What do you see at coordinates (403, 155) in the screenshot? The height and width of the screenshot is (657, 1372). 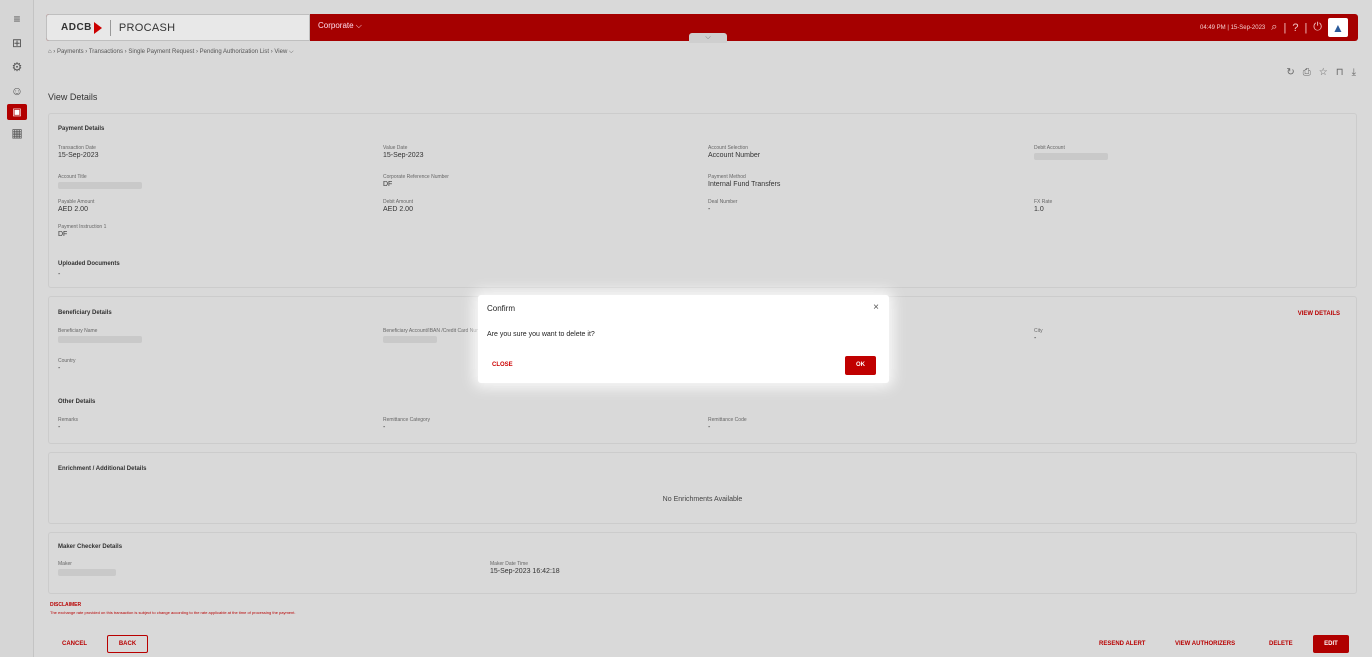 I see `field-value: 15-Sep-2023` at bounding box center [403, 155].